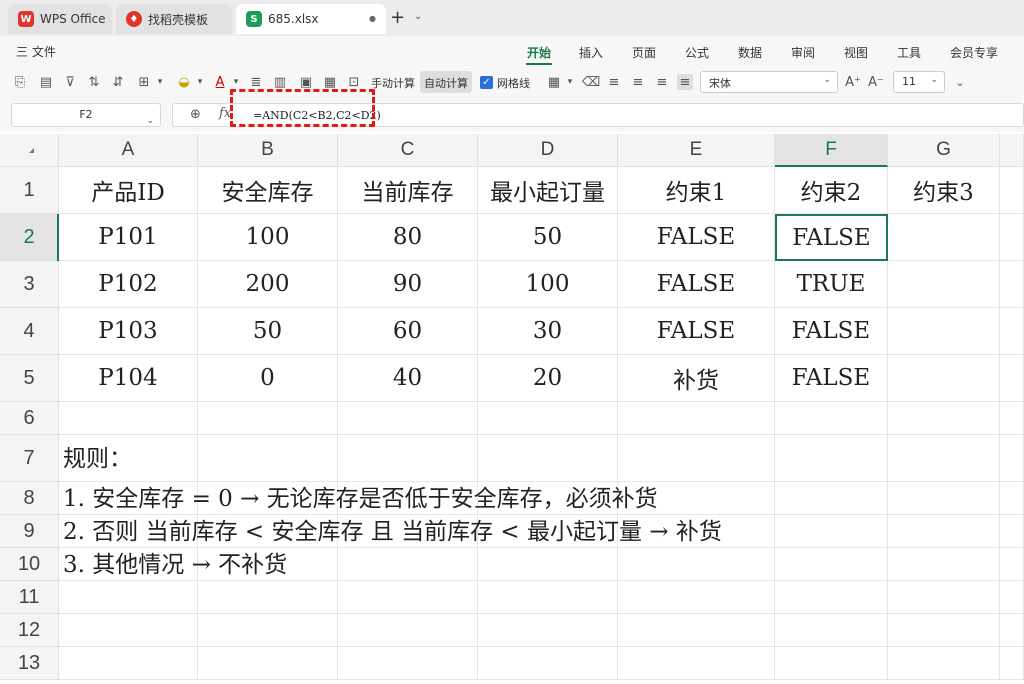 The image size is (1024, 684). I want to click on menu-item-tools: 工具, so click(909, 52).